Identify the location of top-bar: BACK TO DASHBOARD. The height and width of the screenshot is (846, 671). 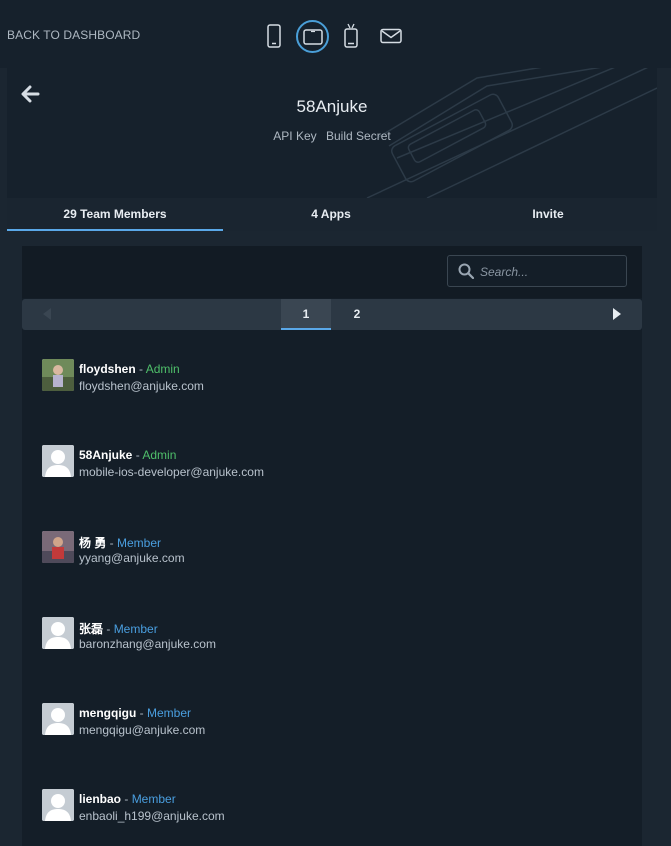
(335, 34).